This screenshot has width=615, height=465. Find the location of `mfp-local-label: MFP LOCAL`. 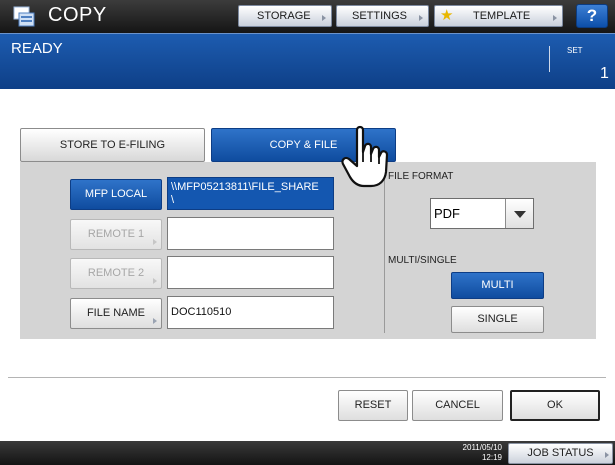

mfp-local-label: MFP LOCAL is located at coordinates (116, 194).